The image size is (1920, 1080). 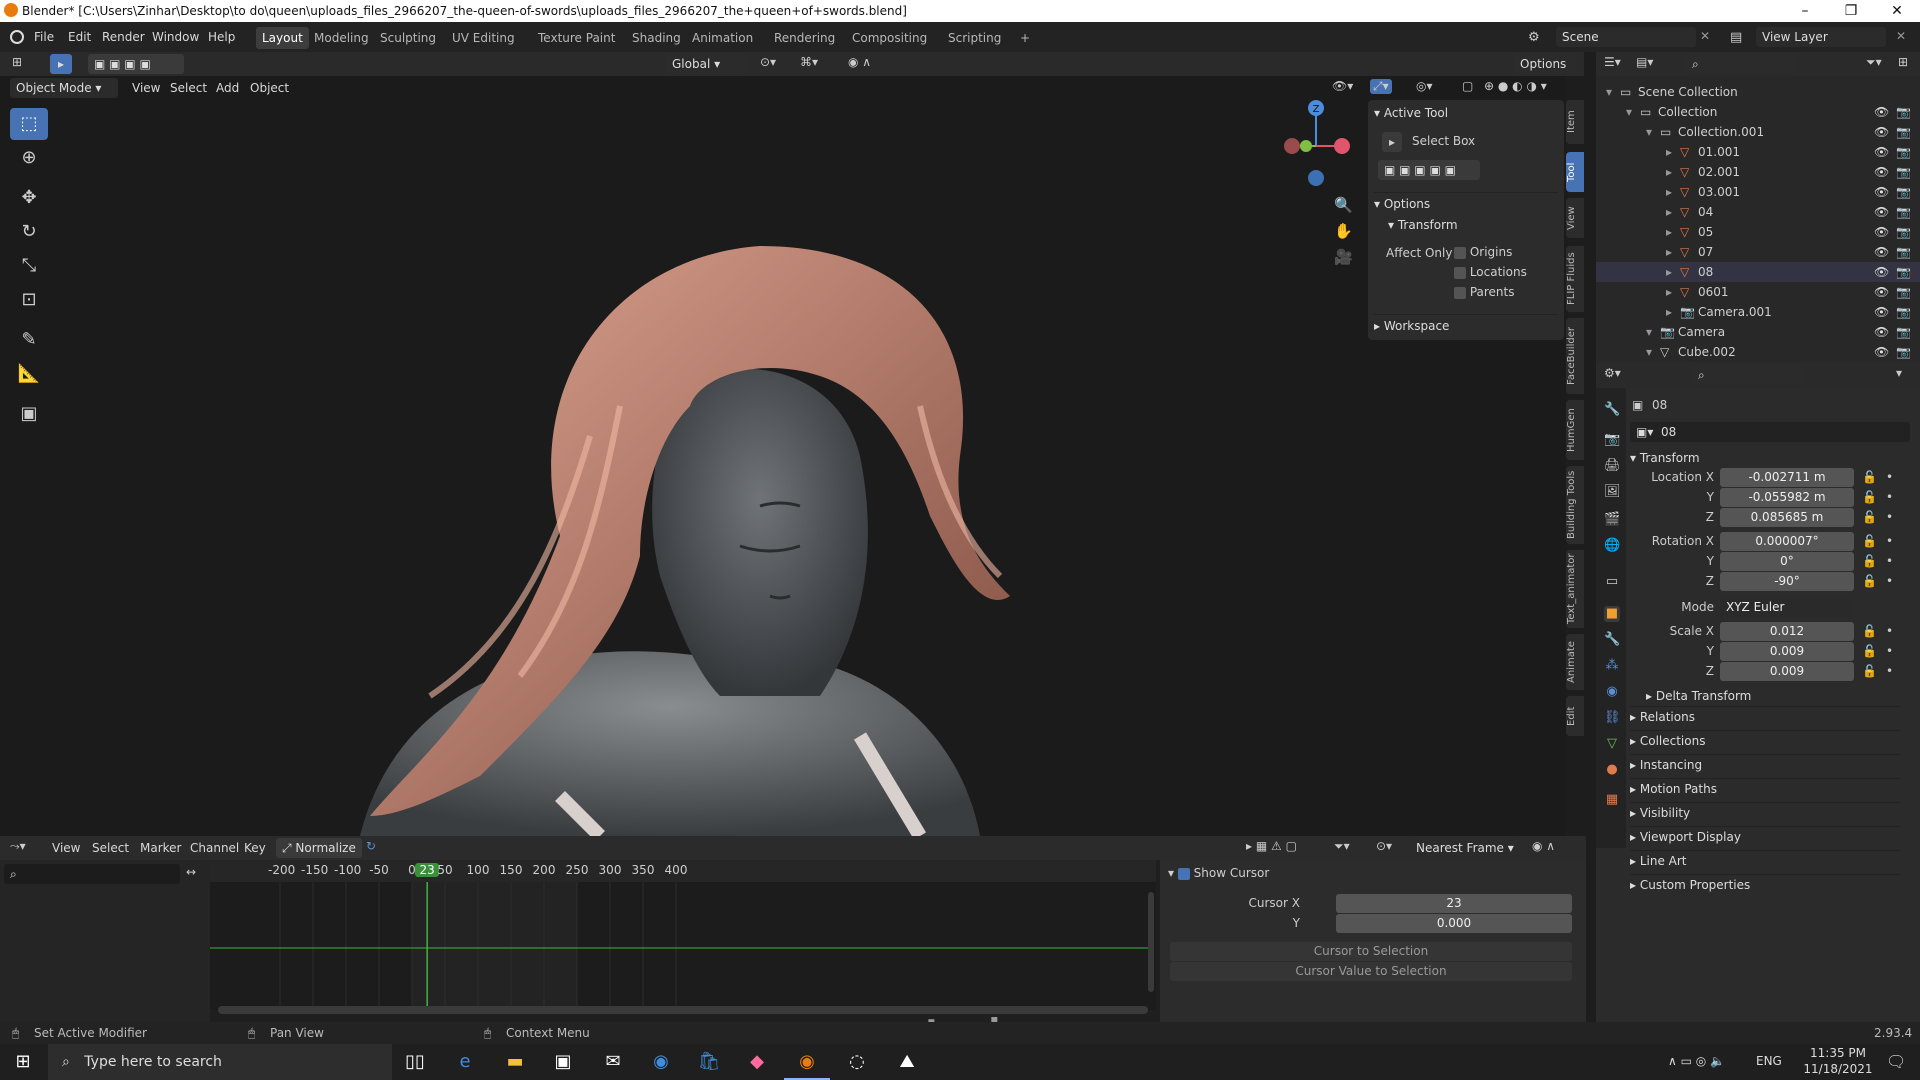 What do you see at coordinates (1575, 589) in the screenshot?
I see `sidebar-tab-text-animator: Text_animator` at bounding box center [1575, 589].